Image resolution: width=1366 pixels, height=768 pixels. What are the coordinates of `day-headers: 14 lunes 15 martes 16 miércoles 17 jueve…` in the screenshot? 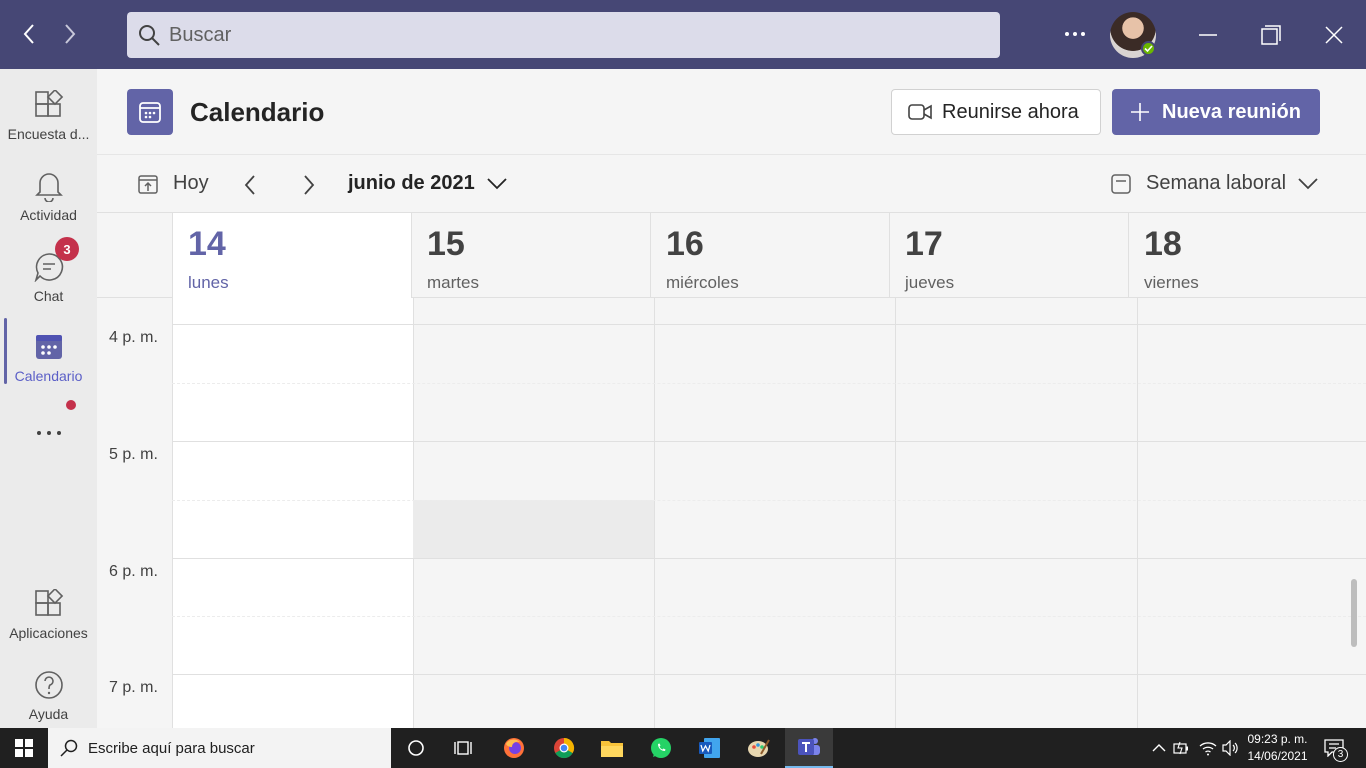 It's located at (731, 255).